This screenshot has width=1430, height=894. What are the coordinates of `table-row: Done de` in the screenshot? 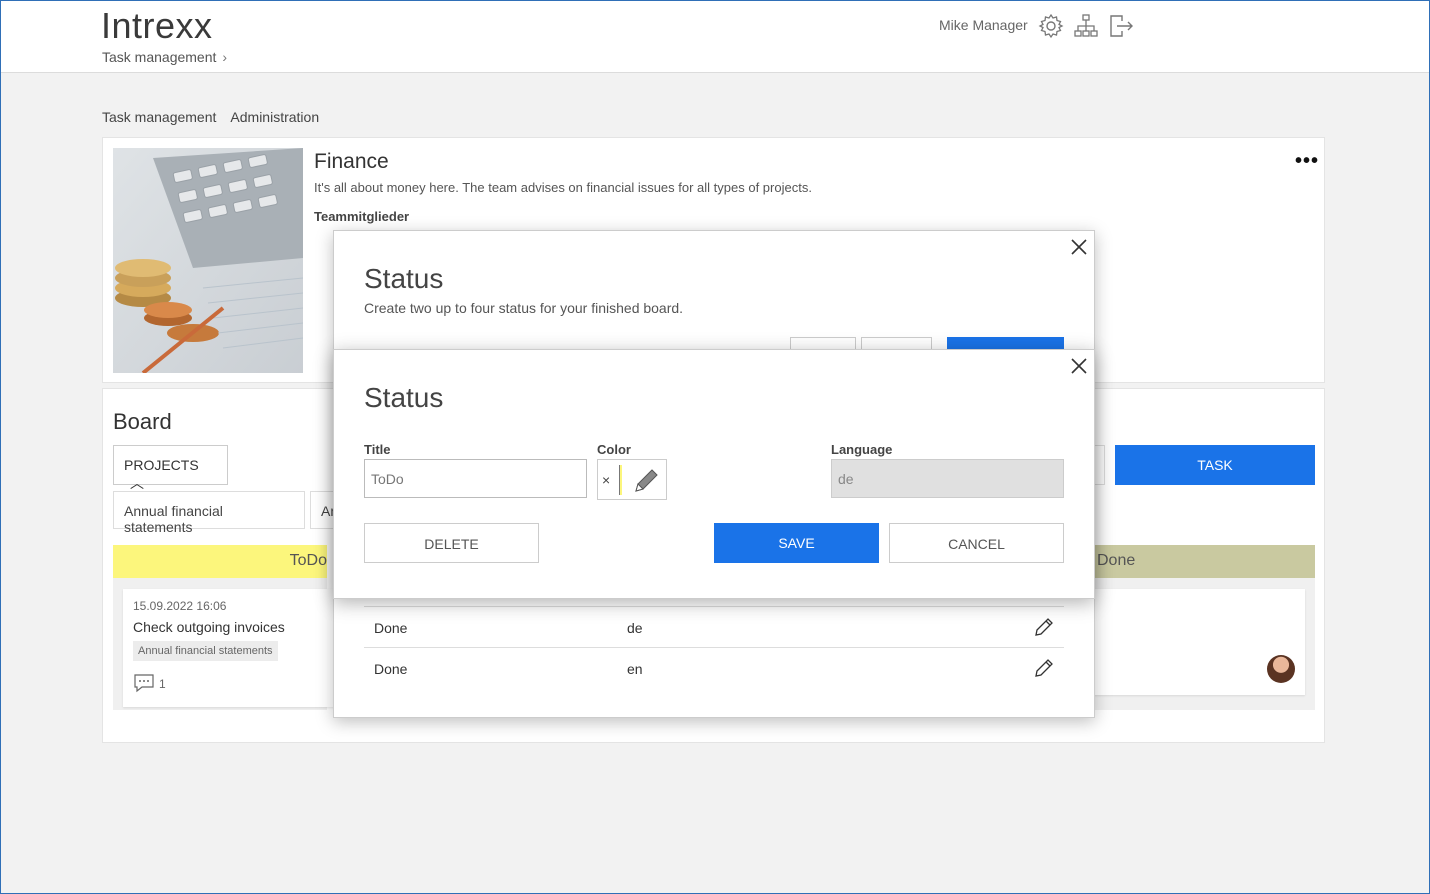 It's located at (714, 626).